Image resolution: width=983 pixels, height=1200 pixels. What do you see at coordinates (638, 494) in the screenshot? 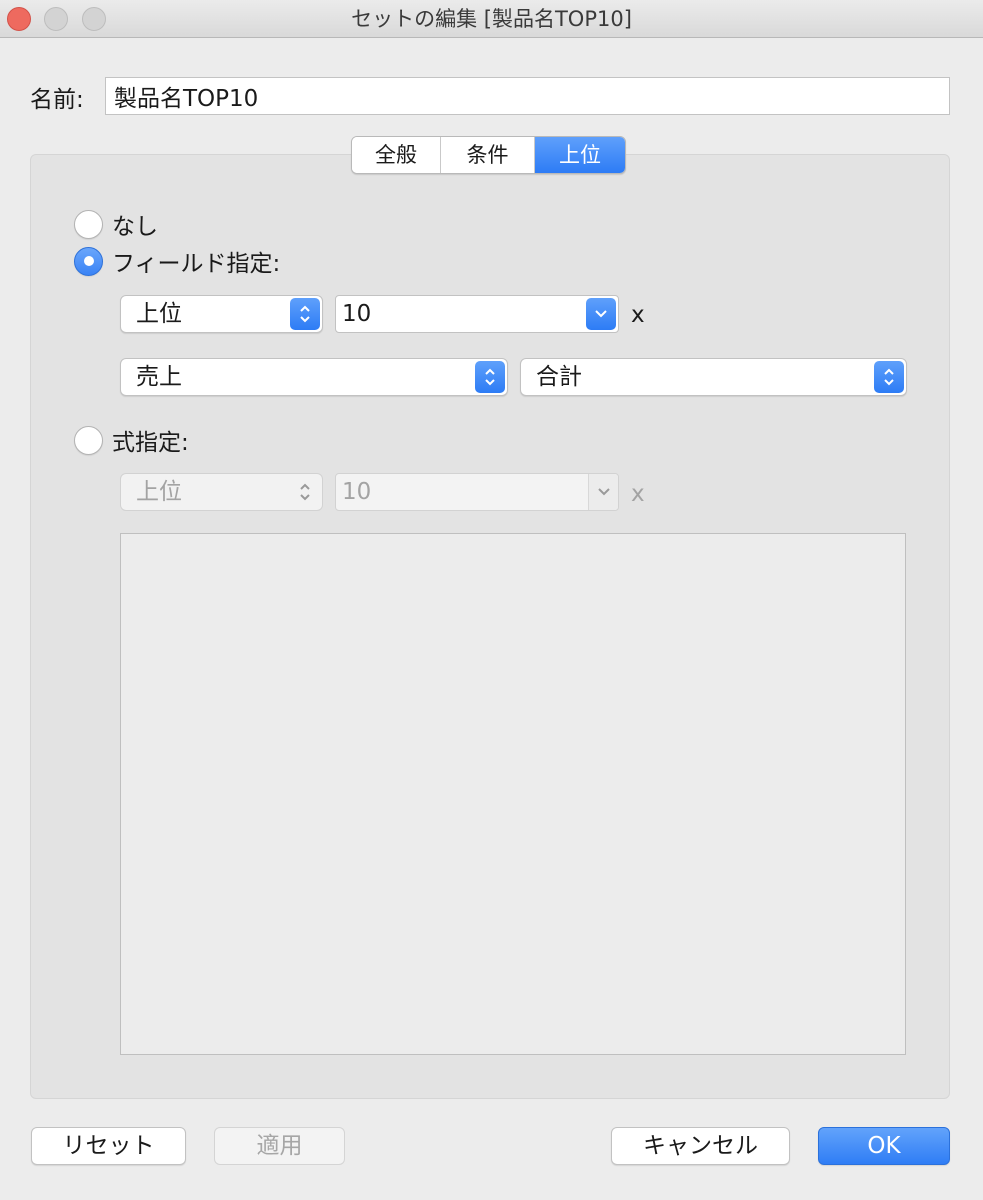
I see `formula-times-label: x` at bounding box center [638, 494].